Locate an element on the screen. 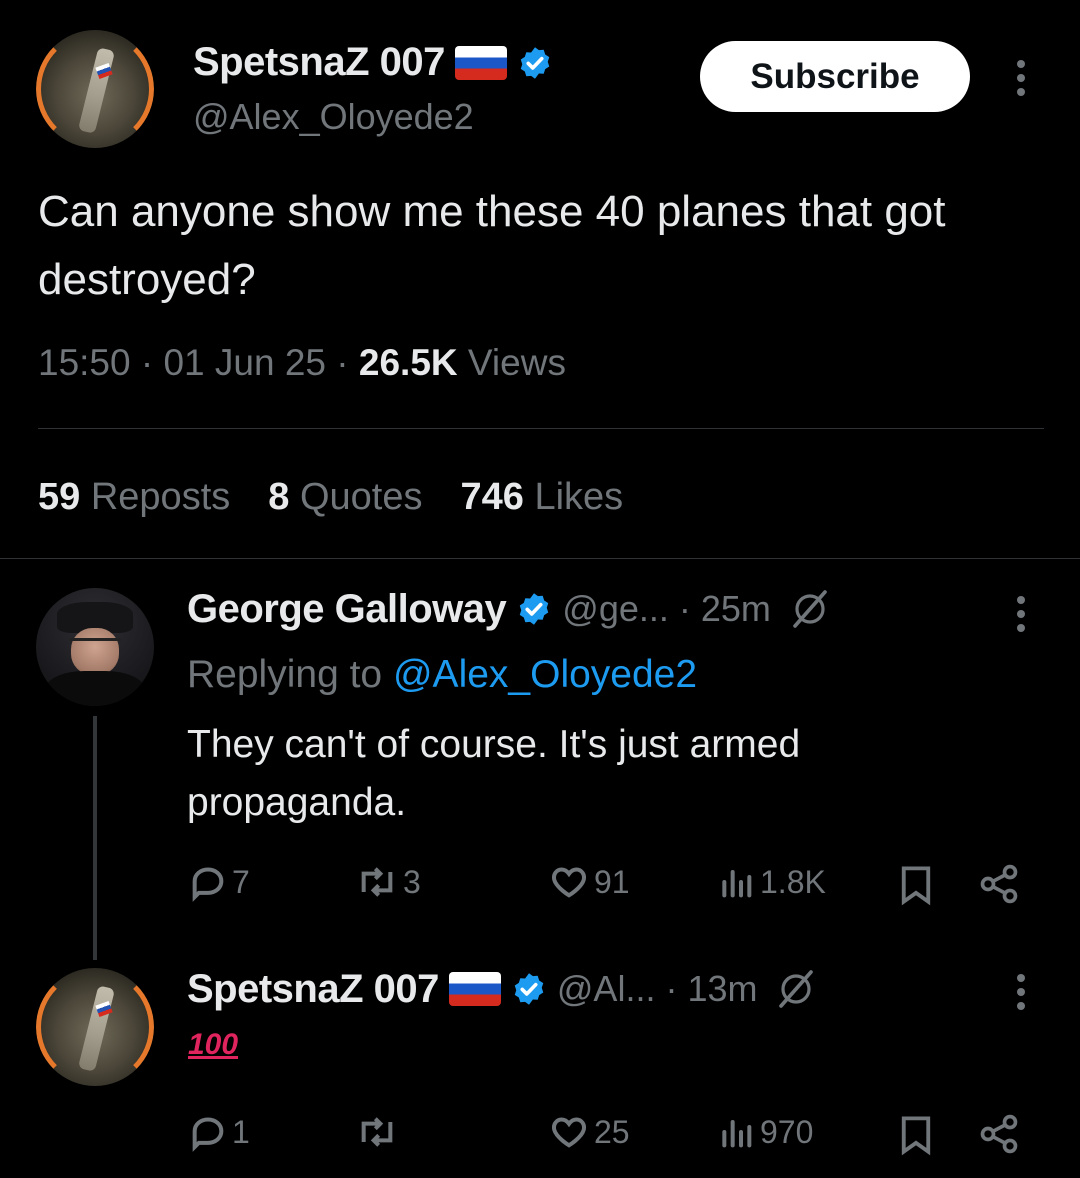  hundred-points-emoji: 100 is located at coordinates (213, 1044).